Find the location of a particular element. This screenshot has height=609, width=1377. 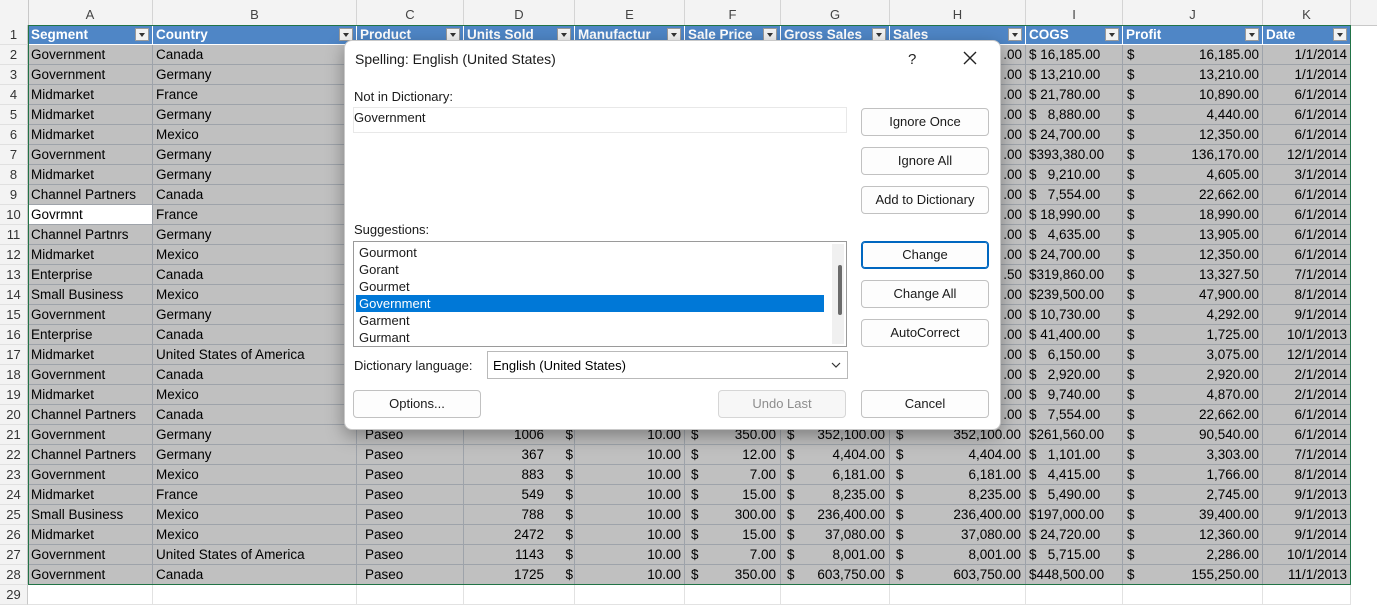

gross-sales-cell: $4,404.00 is located at coordinates (835, 455).